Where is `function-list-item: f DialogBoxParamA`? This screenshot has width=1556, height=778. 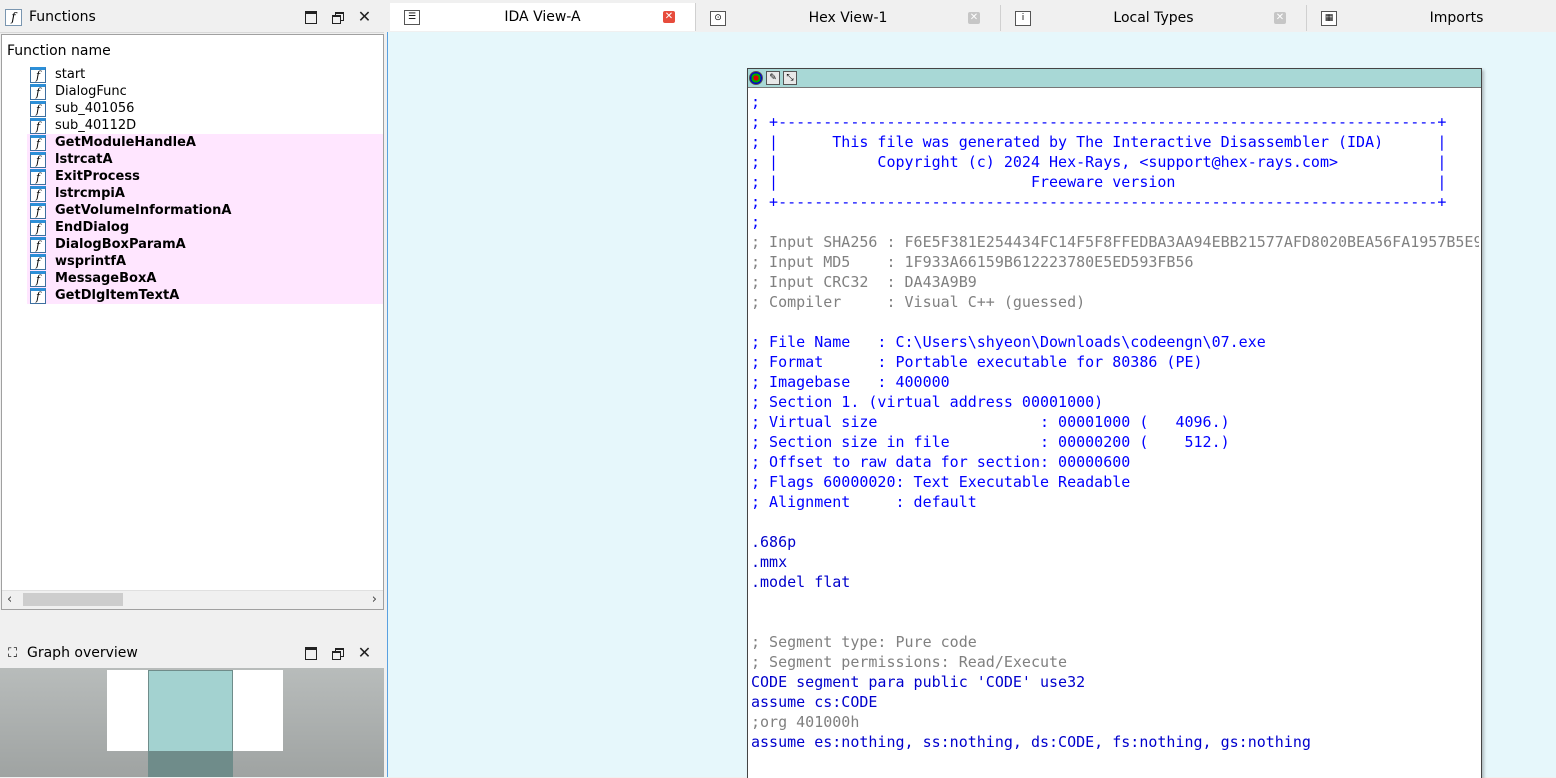
function-list-item: f DialogBoxParamA is located at coordinates (205, 244).